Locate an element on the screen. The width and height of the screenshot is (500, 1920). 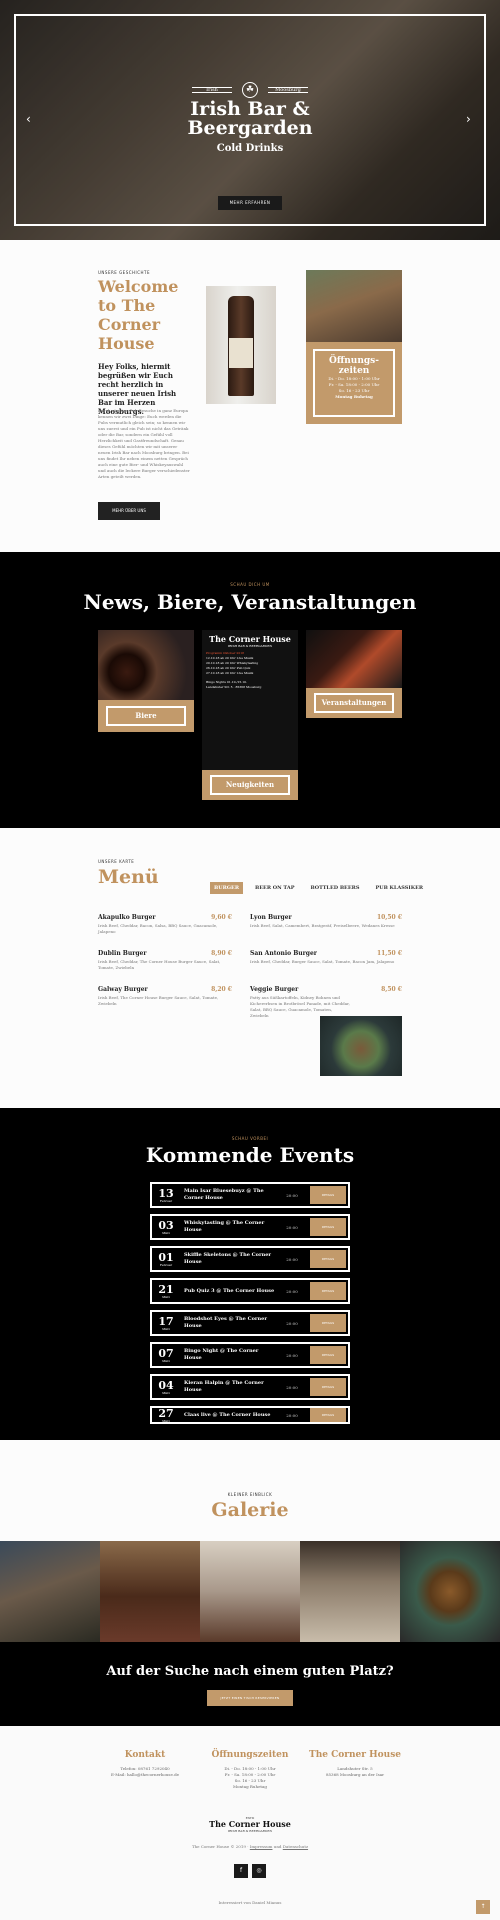
hero-brand-left: Irish is located at coordinates (212, 90).